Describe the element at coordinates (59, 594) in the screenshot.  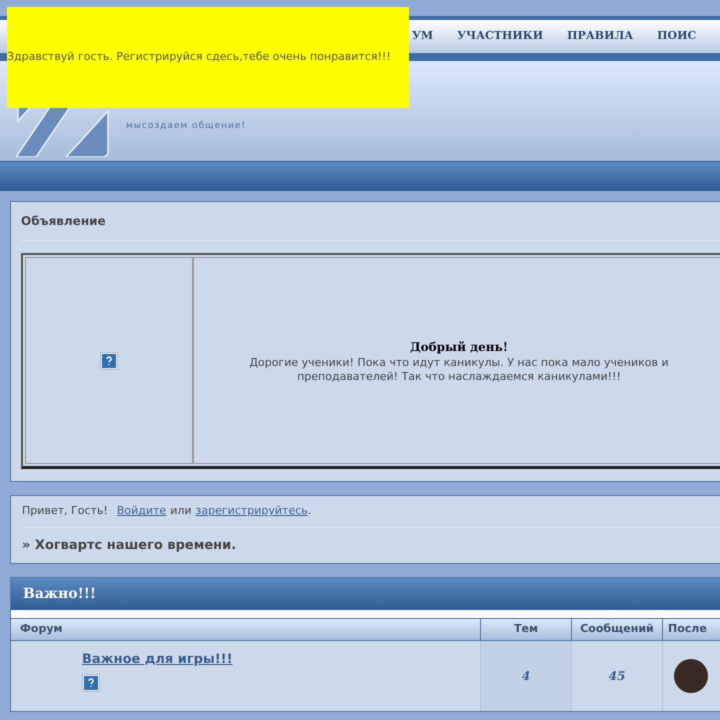
I see `category-title: Важно!!!` at that location.